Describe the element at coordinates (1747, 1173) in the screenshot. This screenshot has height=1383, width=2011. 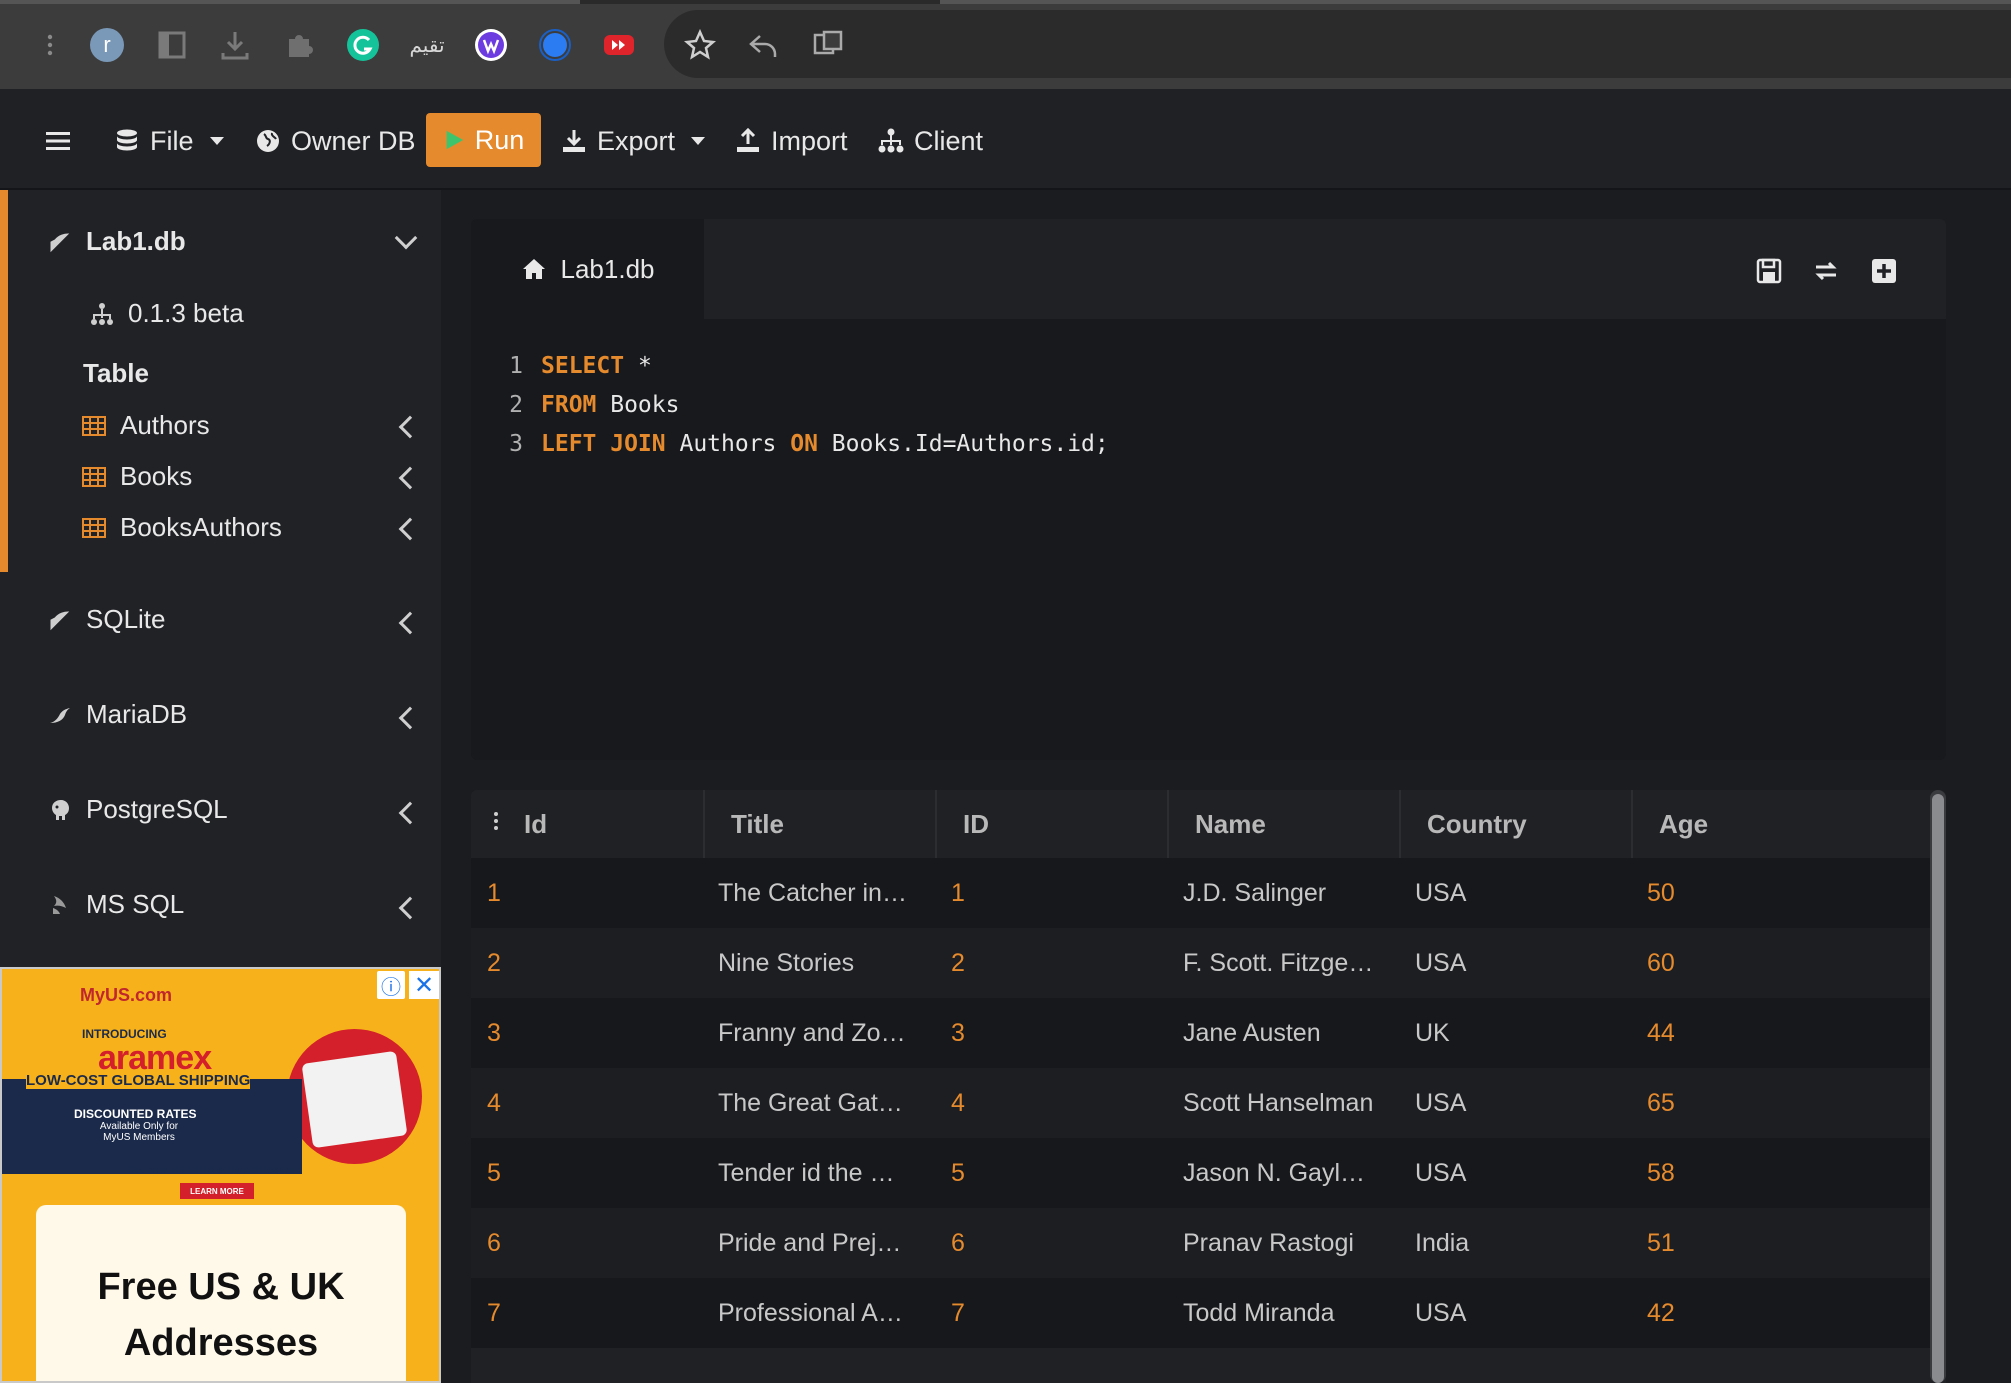
I see `cell-age: 58` at that location.